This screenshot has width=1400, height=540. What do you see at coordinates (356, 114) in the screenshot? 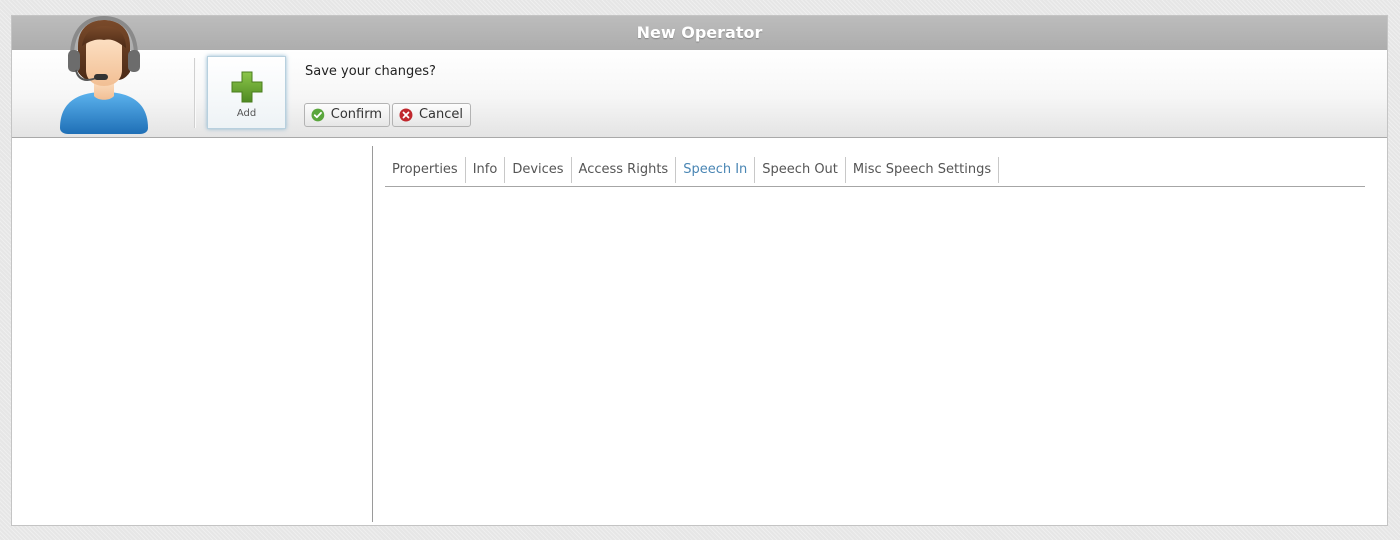
I see `confirm-button-label: Confirm` at bounding box center [356, 114].